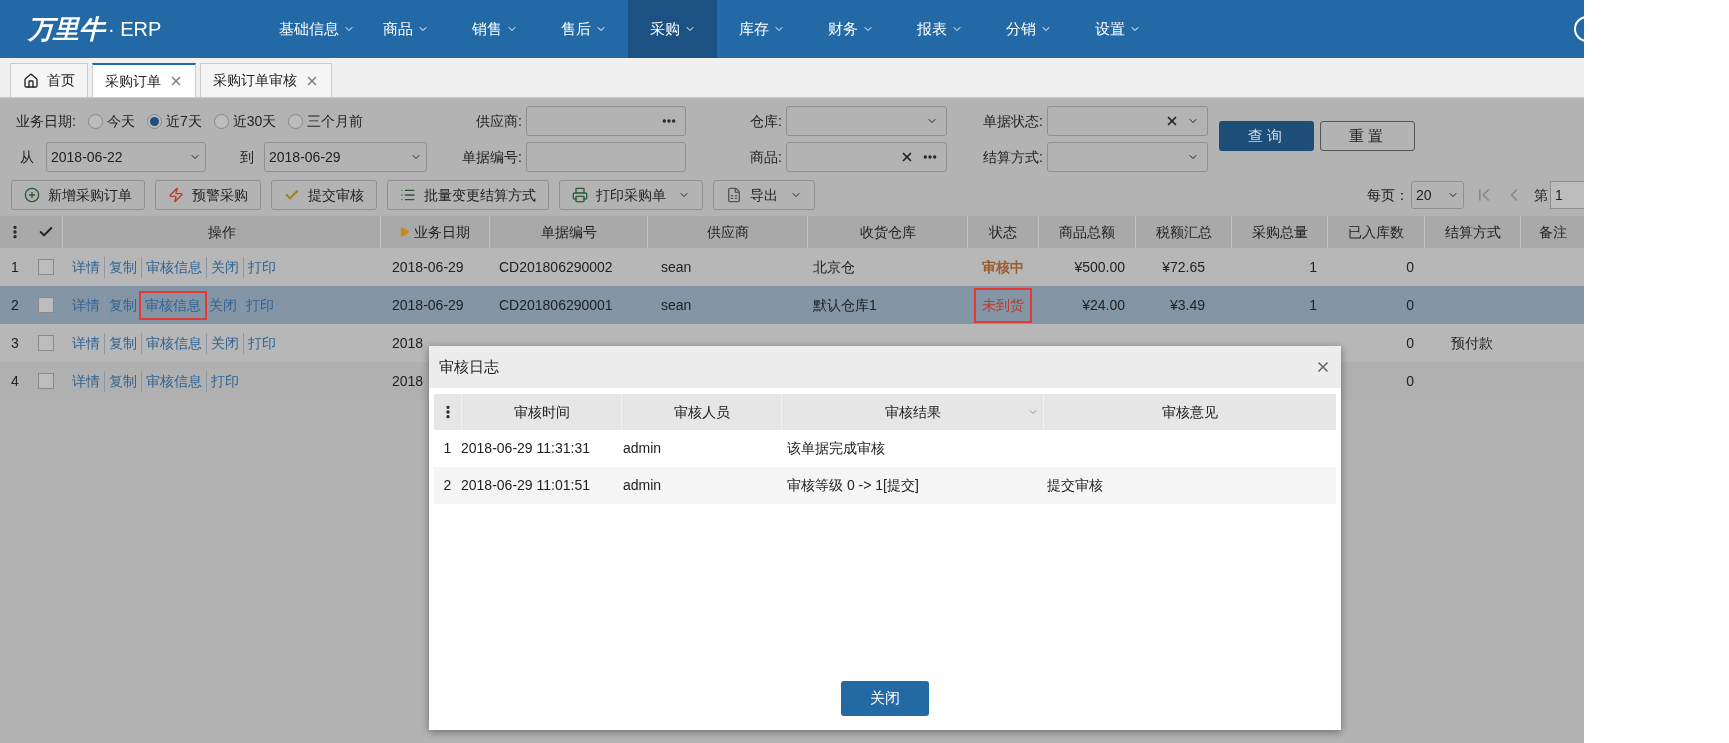 The width and height of the screenshot is (1729, 743). What do you see at coordinates (734, 195) in the screenshot?
I see `spreadsheet-icon` at bounding box center [734, 195].